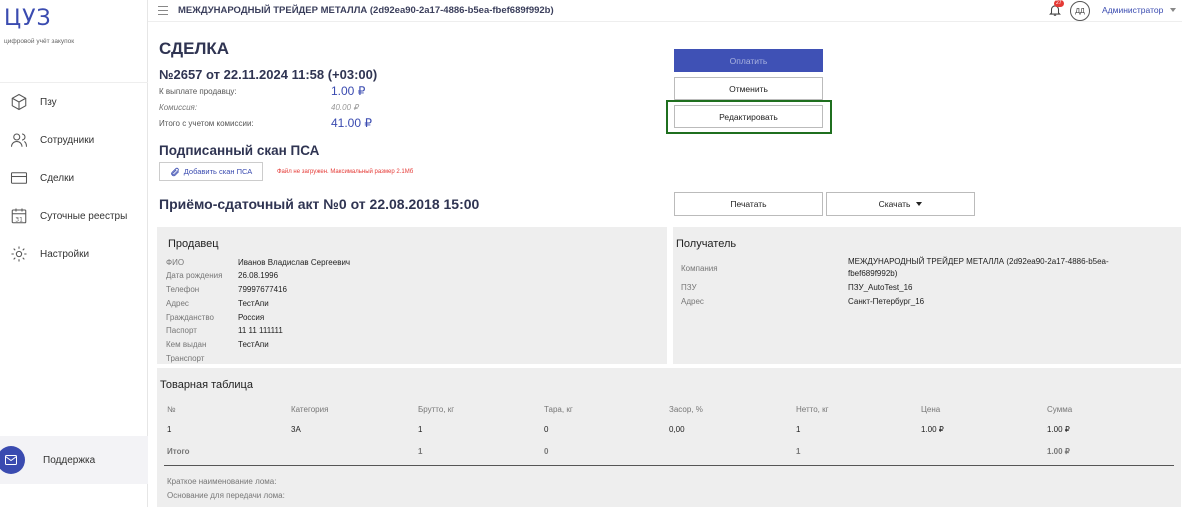 The width and height of the screenshot is (1182, 507). Describe the element at coordinates (19, 140) in the screenshot. I see `users-icon` at that location.